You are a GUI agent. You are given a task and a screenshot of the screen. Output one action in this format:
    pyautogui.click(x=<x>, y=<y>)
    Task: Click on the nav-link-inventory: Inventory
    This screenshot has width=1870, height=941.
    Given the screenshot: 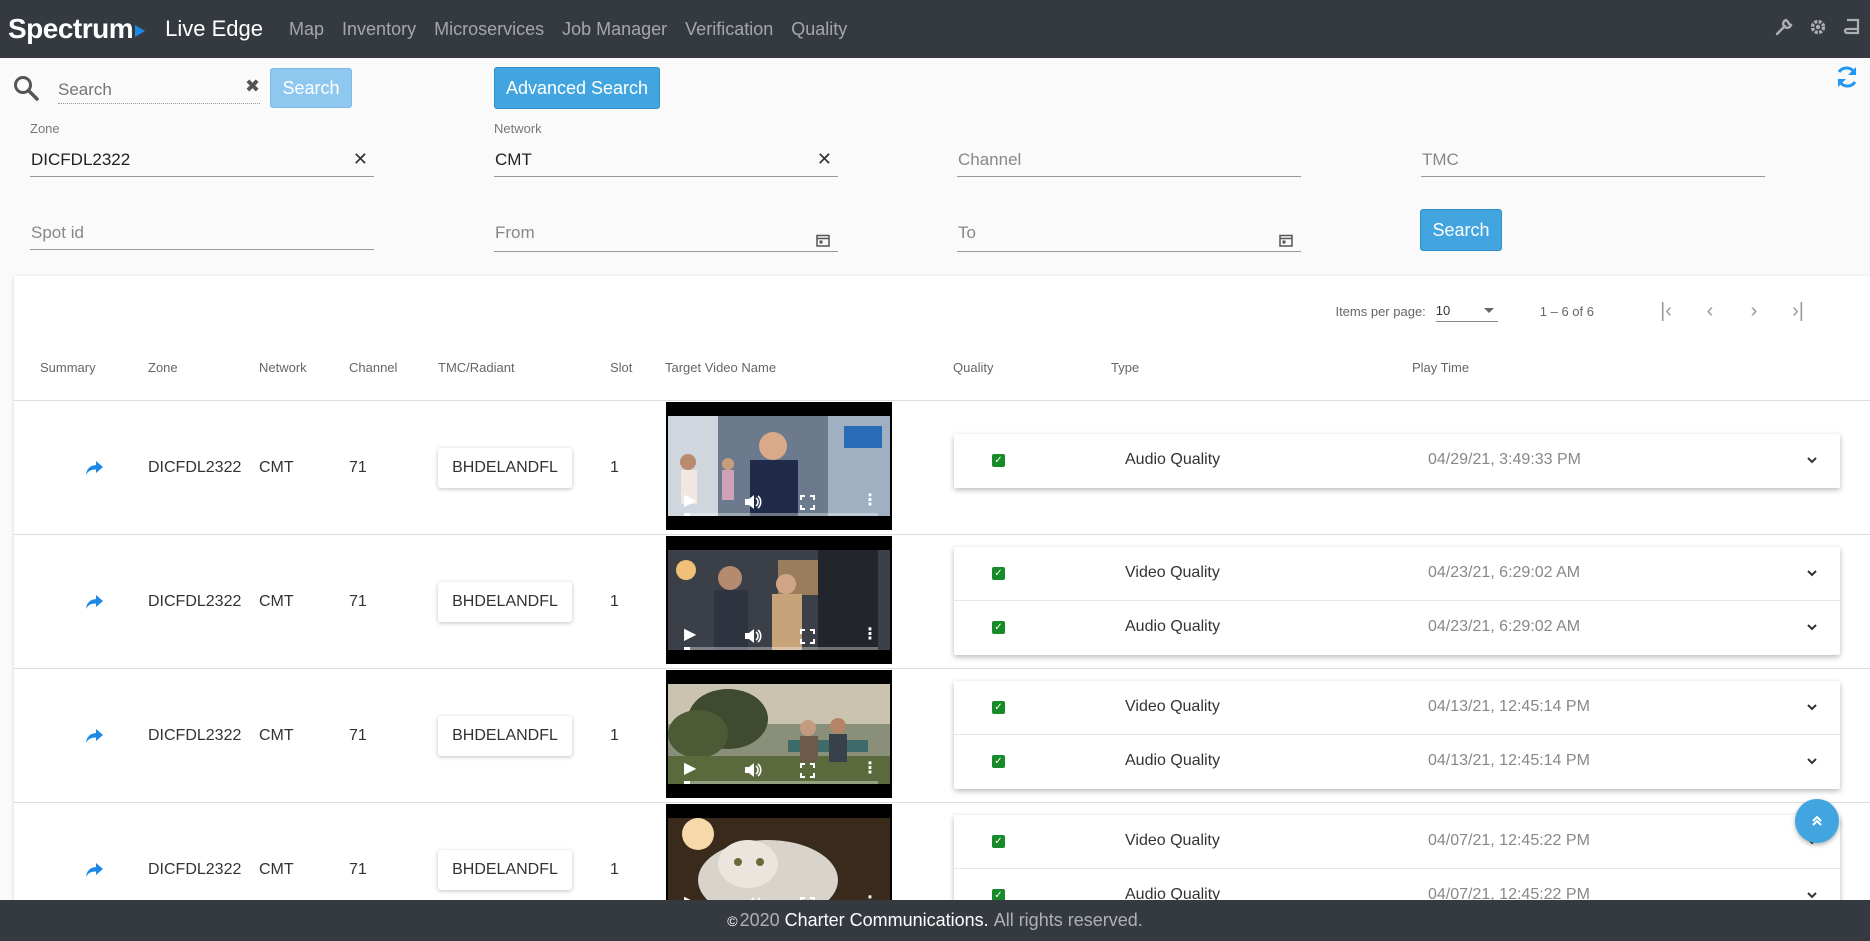 What is the action you would take?
    pyautogui.click(x=379, y=29)
    